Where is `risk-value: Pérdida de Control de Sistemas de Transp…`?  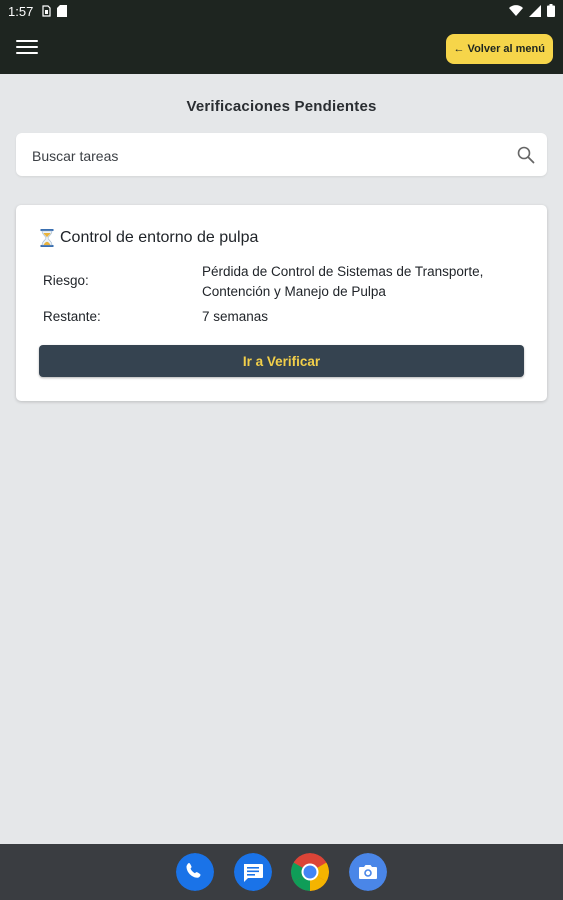
risk-value: Pérdida de Control de Sistemas de Transp… is located at coordinates (343, 281).